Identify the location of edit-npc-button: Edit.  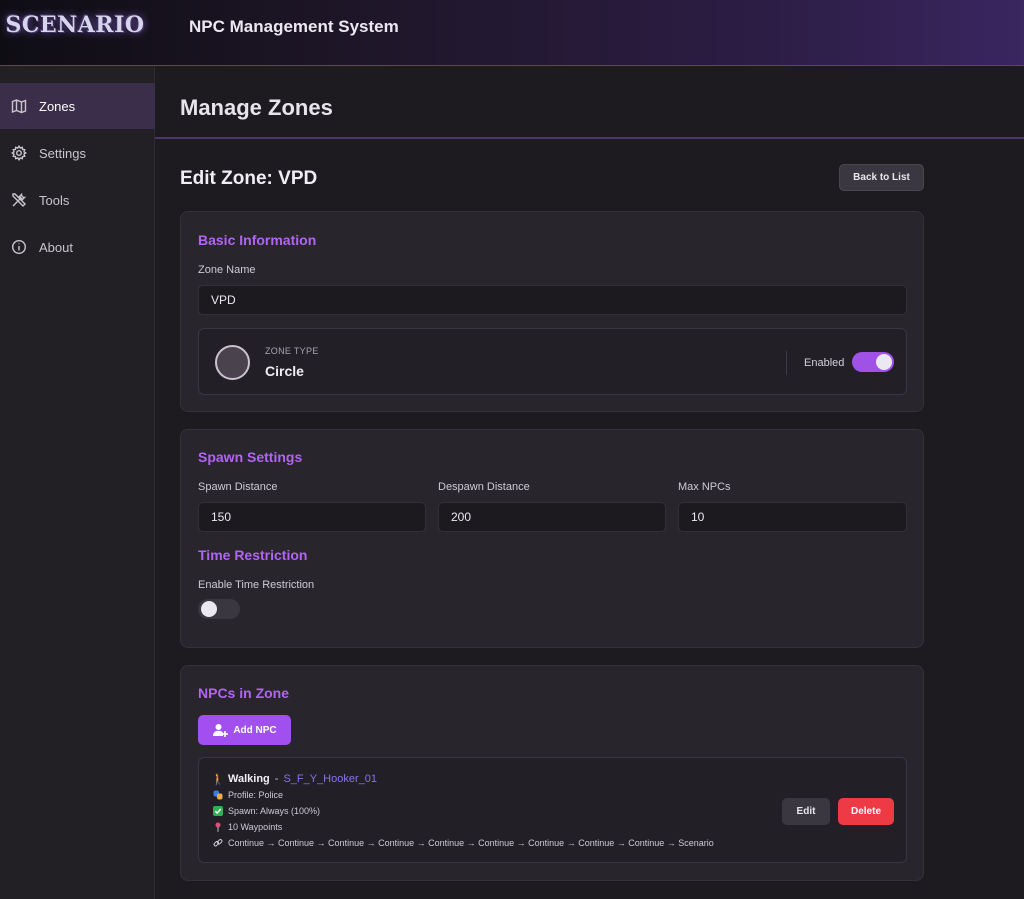
(806, 811).